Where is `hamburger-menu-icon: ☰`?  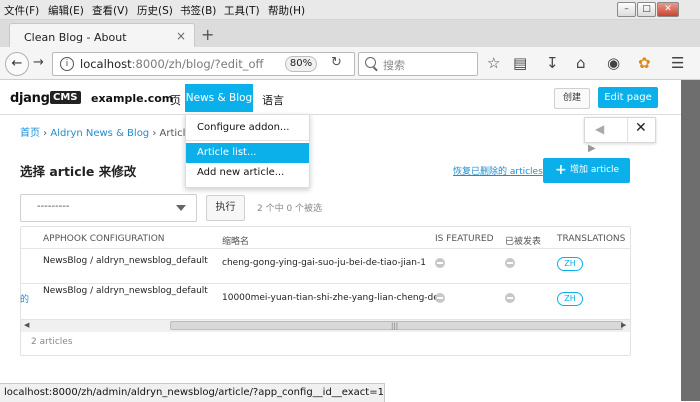
hamburger-menu-icon: ☰ is located at coordinates (677, 63).